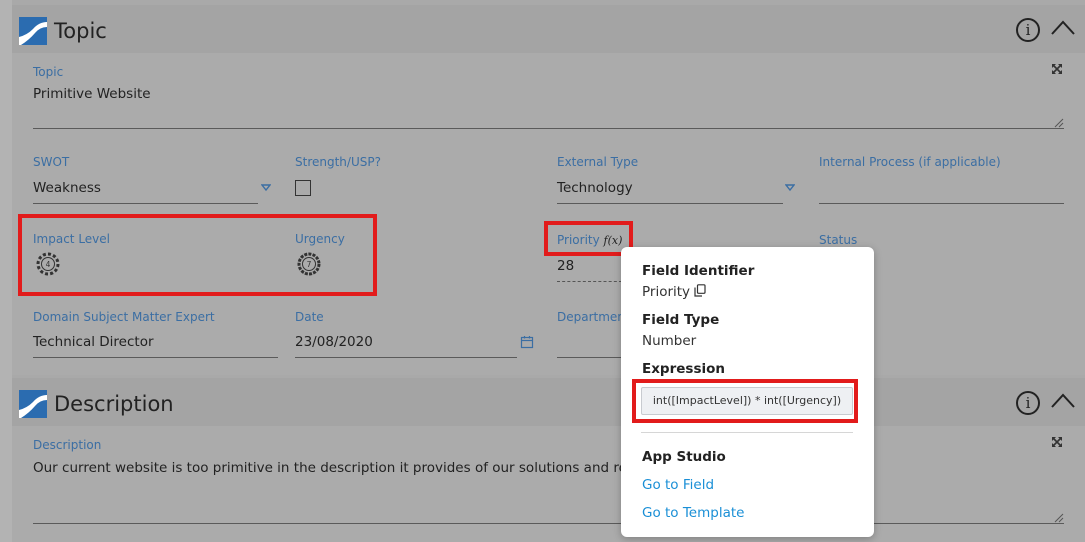 This screenshot has width=1085, height=542. Describe the element at coordinates (838, 240) in the screenshot. I see `status-label: Status` at that location.